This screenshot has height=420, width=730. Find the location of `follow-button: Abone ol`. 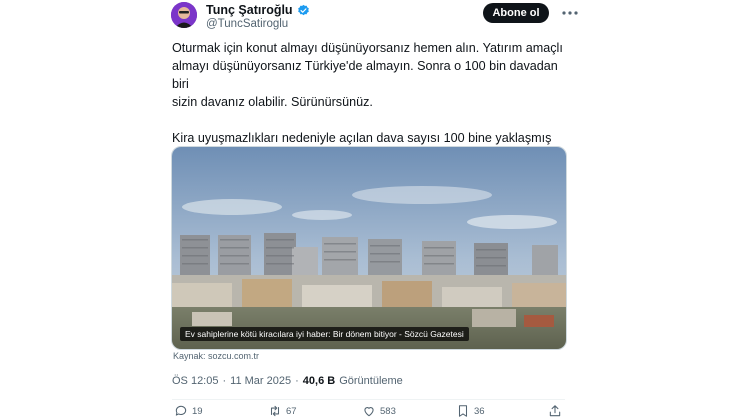

follow-button: Abone ol is located at coordinates (516, 13).